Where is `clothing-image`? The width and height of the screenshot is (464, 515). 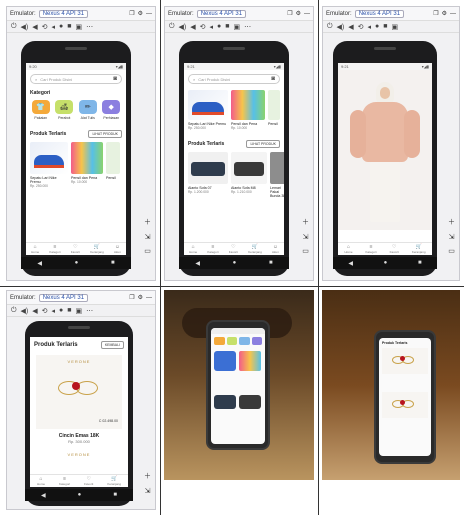
clothing-image is located at coordinates (385, 150).